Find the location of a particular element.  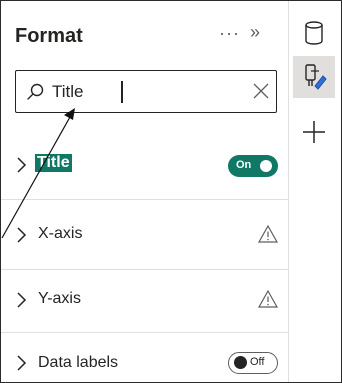

close-icon is located at coordinates (261, 91).